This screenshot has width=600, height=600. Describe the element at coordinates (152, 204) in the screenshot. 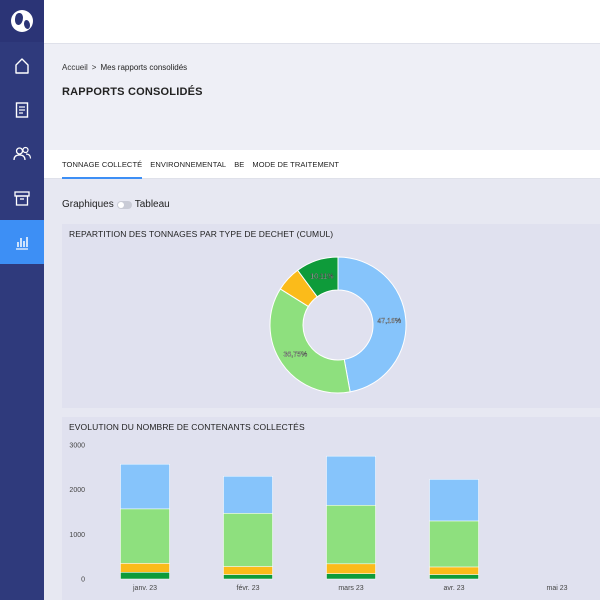

I see `toggle-label-tableau: Tableau` at that location.